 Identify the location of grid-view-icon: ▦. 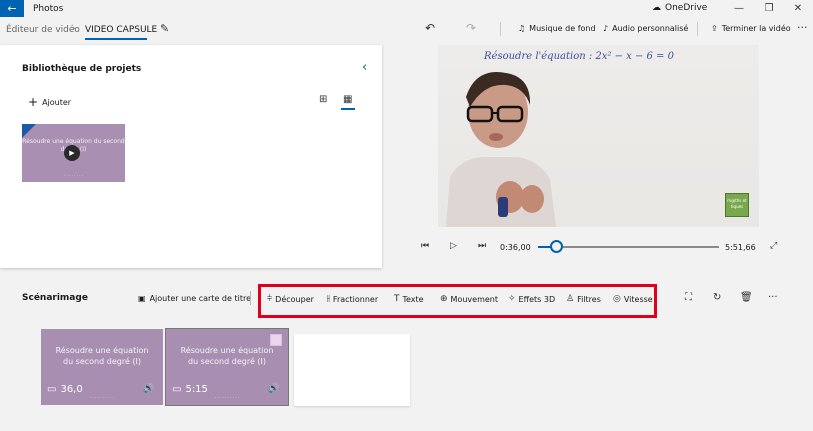
(347, 99).